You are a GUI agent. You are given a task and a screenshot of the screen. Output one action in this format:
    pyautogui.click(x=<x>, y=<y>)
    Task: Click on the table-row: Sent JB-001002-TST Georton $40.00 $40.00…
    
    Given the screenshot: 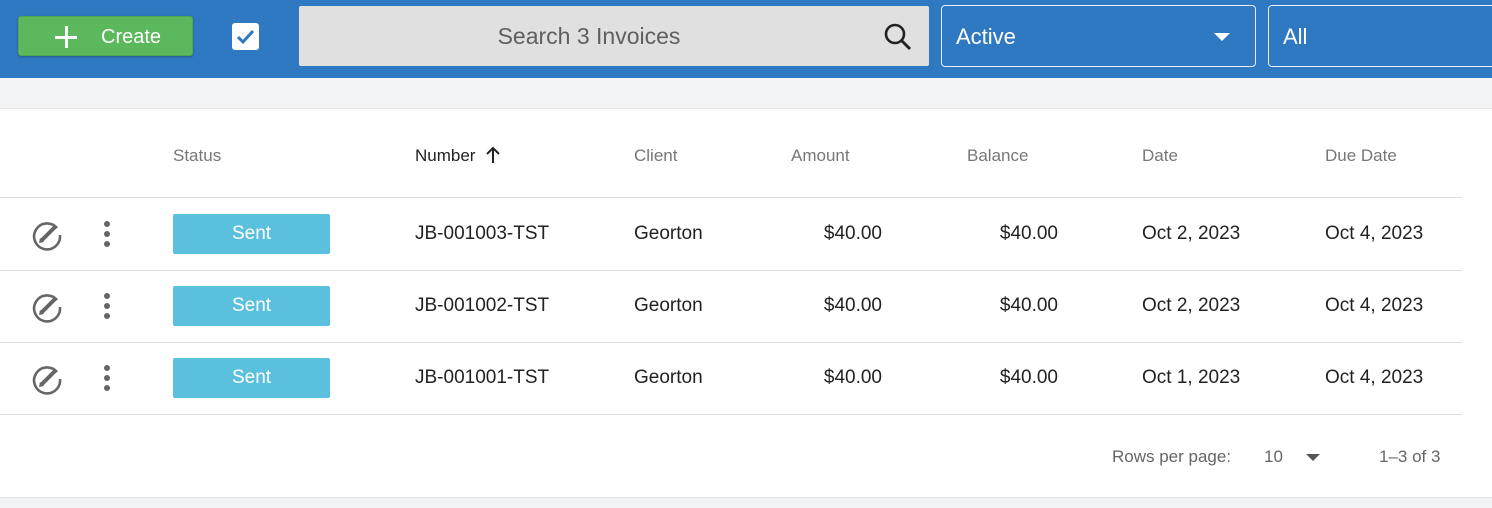 What is the action you would take?
    pyautogui.click(x=731, y=306)
    